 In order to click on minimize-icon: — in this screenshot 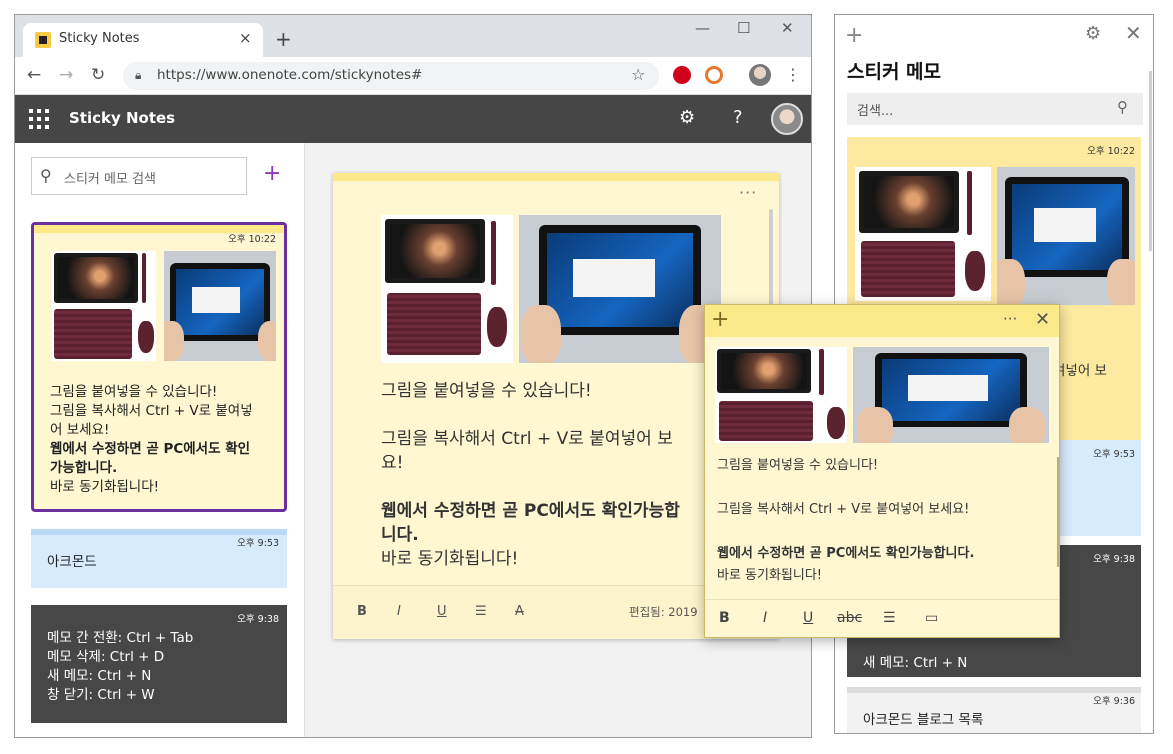, I will do `click(702, 28)`.